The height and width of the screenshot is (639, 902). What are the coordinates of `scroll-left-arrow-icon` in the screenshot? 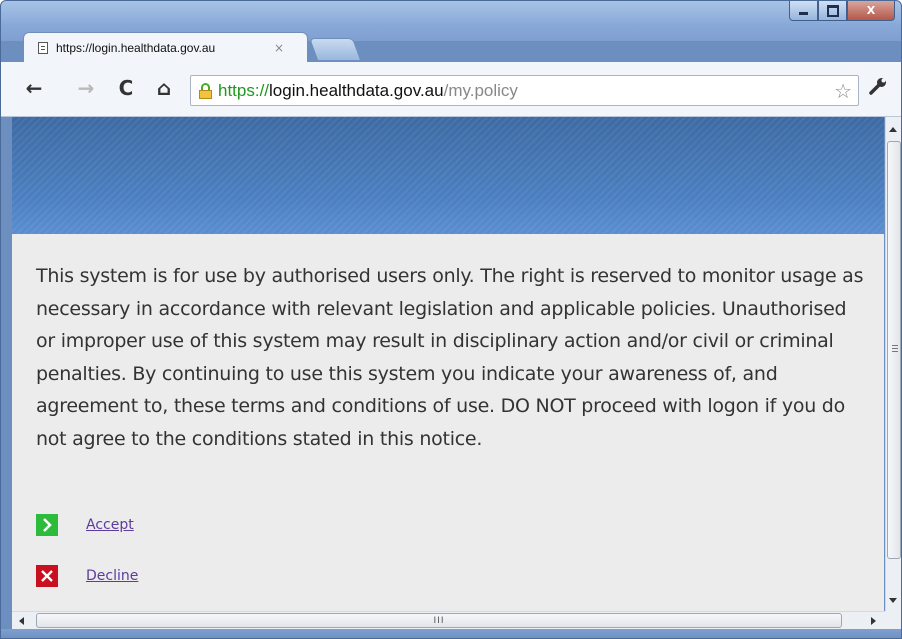 It's located at (21, 621).